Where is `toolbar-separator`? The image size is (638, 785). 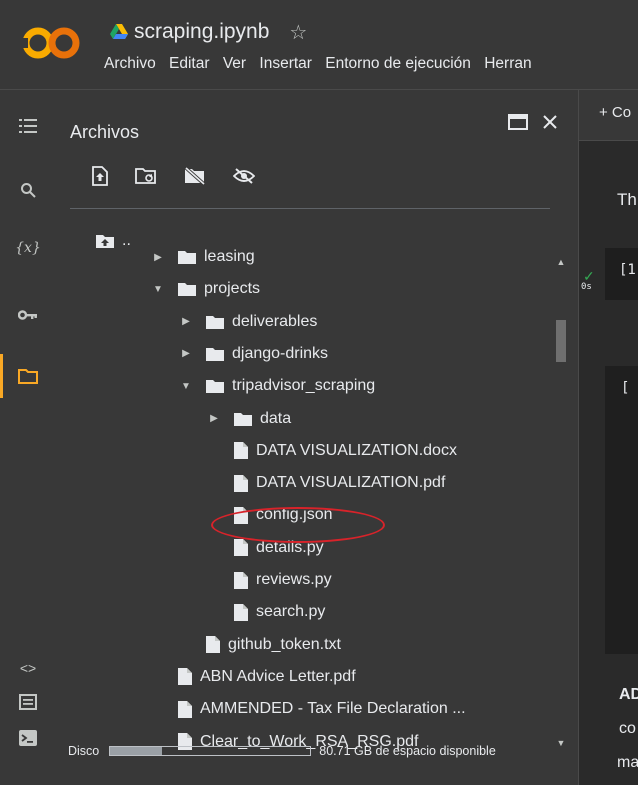 toolbar-separator is located at coordinates (310, 208).